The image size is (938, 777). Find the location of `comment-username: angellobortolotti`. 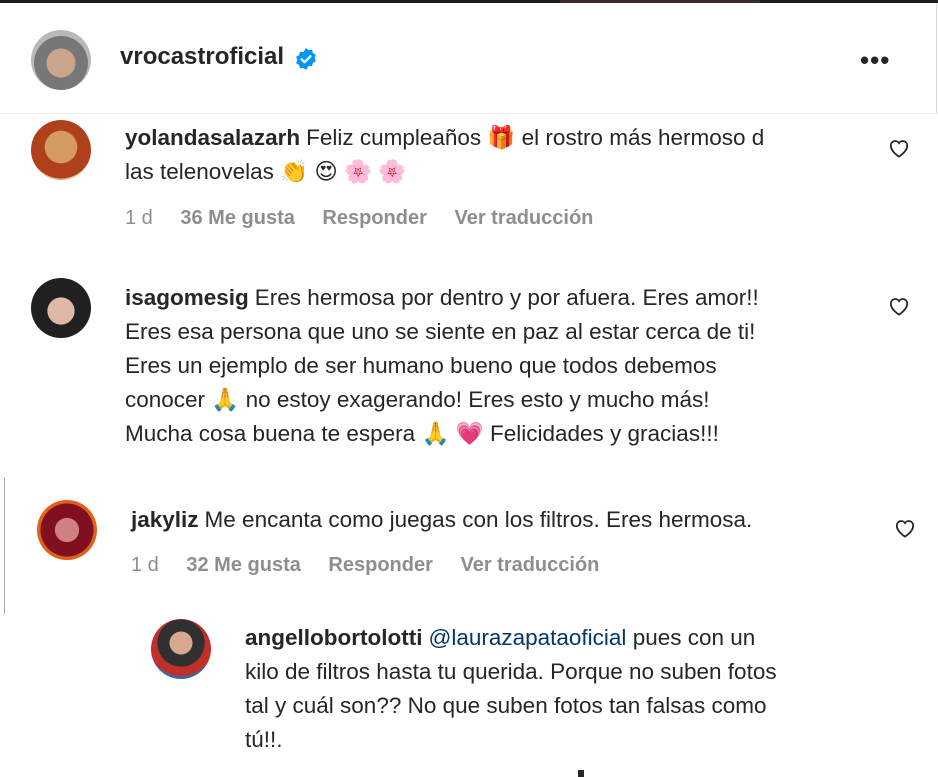

comment-username: angellobortolotti is located at coordinates (333, 637).